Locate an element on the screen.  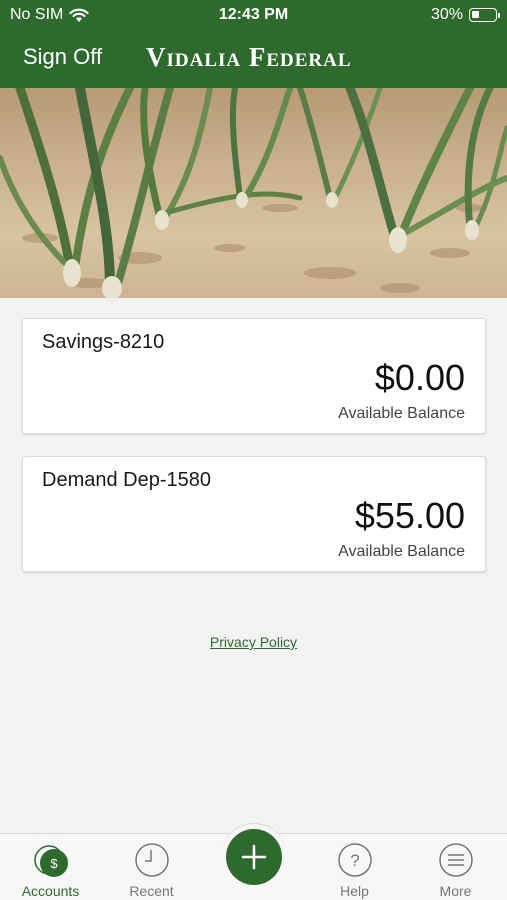
battery-level is located at coordinates (475, 14).